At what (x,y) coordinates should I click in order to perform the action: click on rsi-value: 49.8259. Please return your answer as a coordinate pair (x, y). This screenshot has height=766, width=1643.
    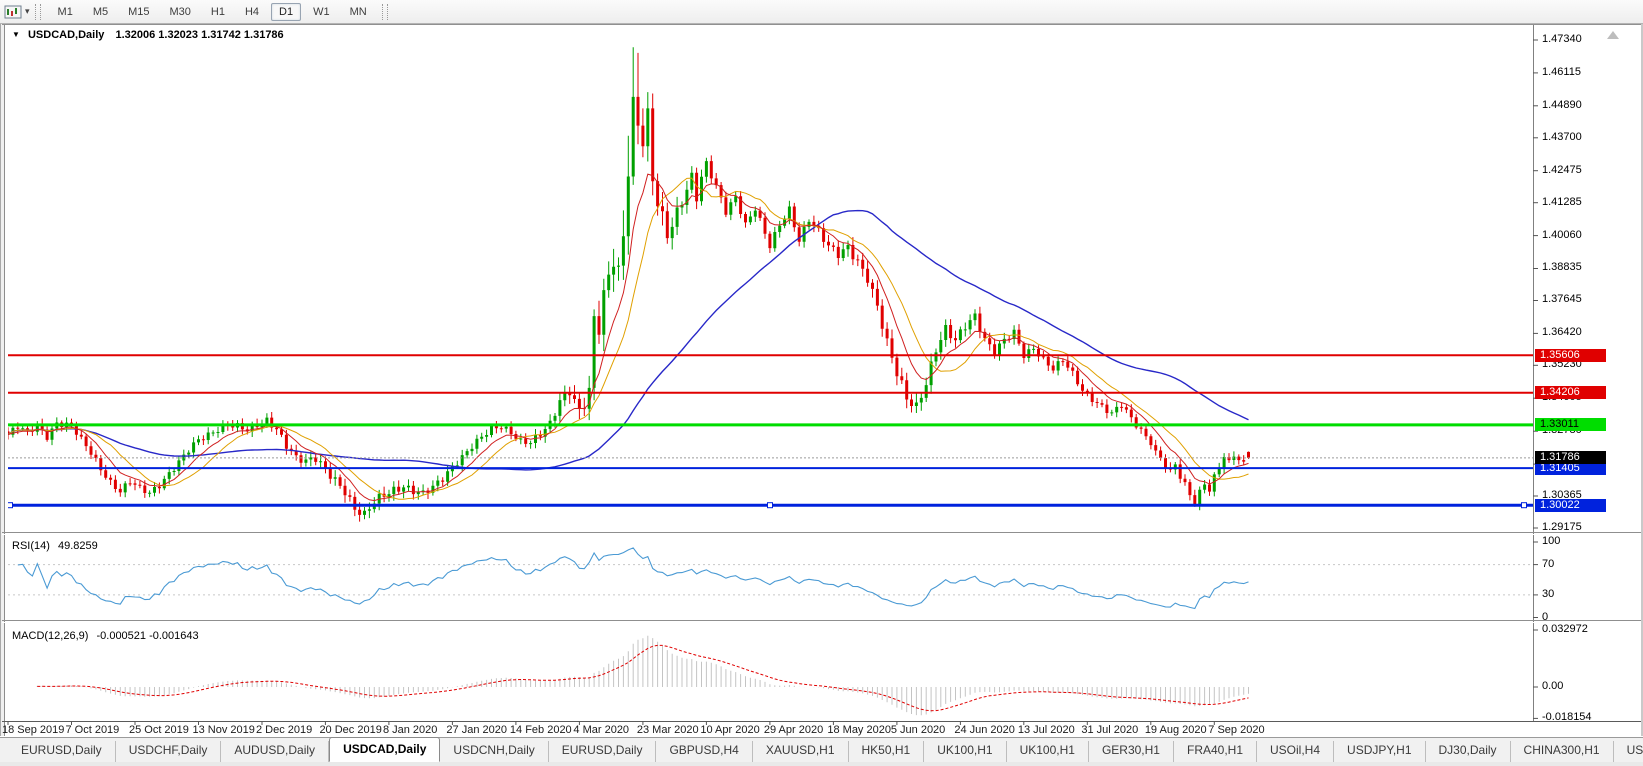
    Looking at the image, I should click on (77, 546).